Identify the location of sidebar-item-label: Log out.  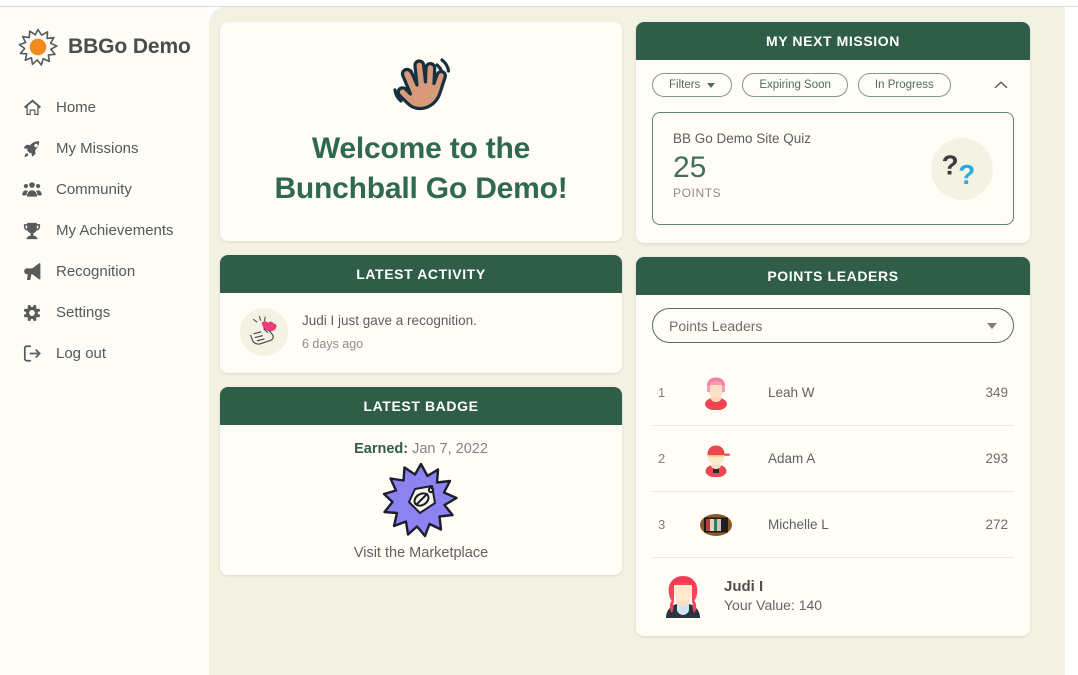
(81, 353).